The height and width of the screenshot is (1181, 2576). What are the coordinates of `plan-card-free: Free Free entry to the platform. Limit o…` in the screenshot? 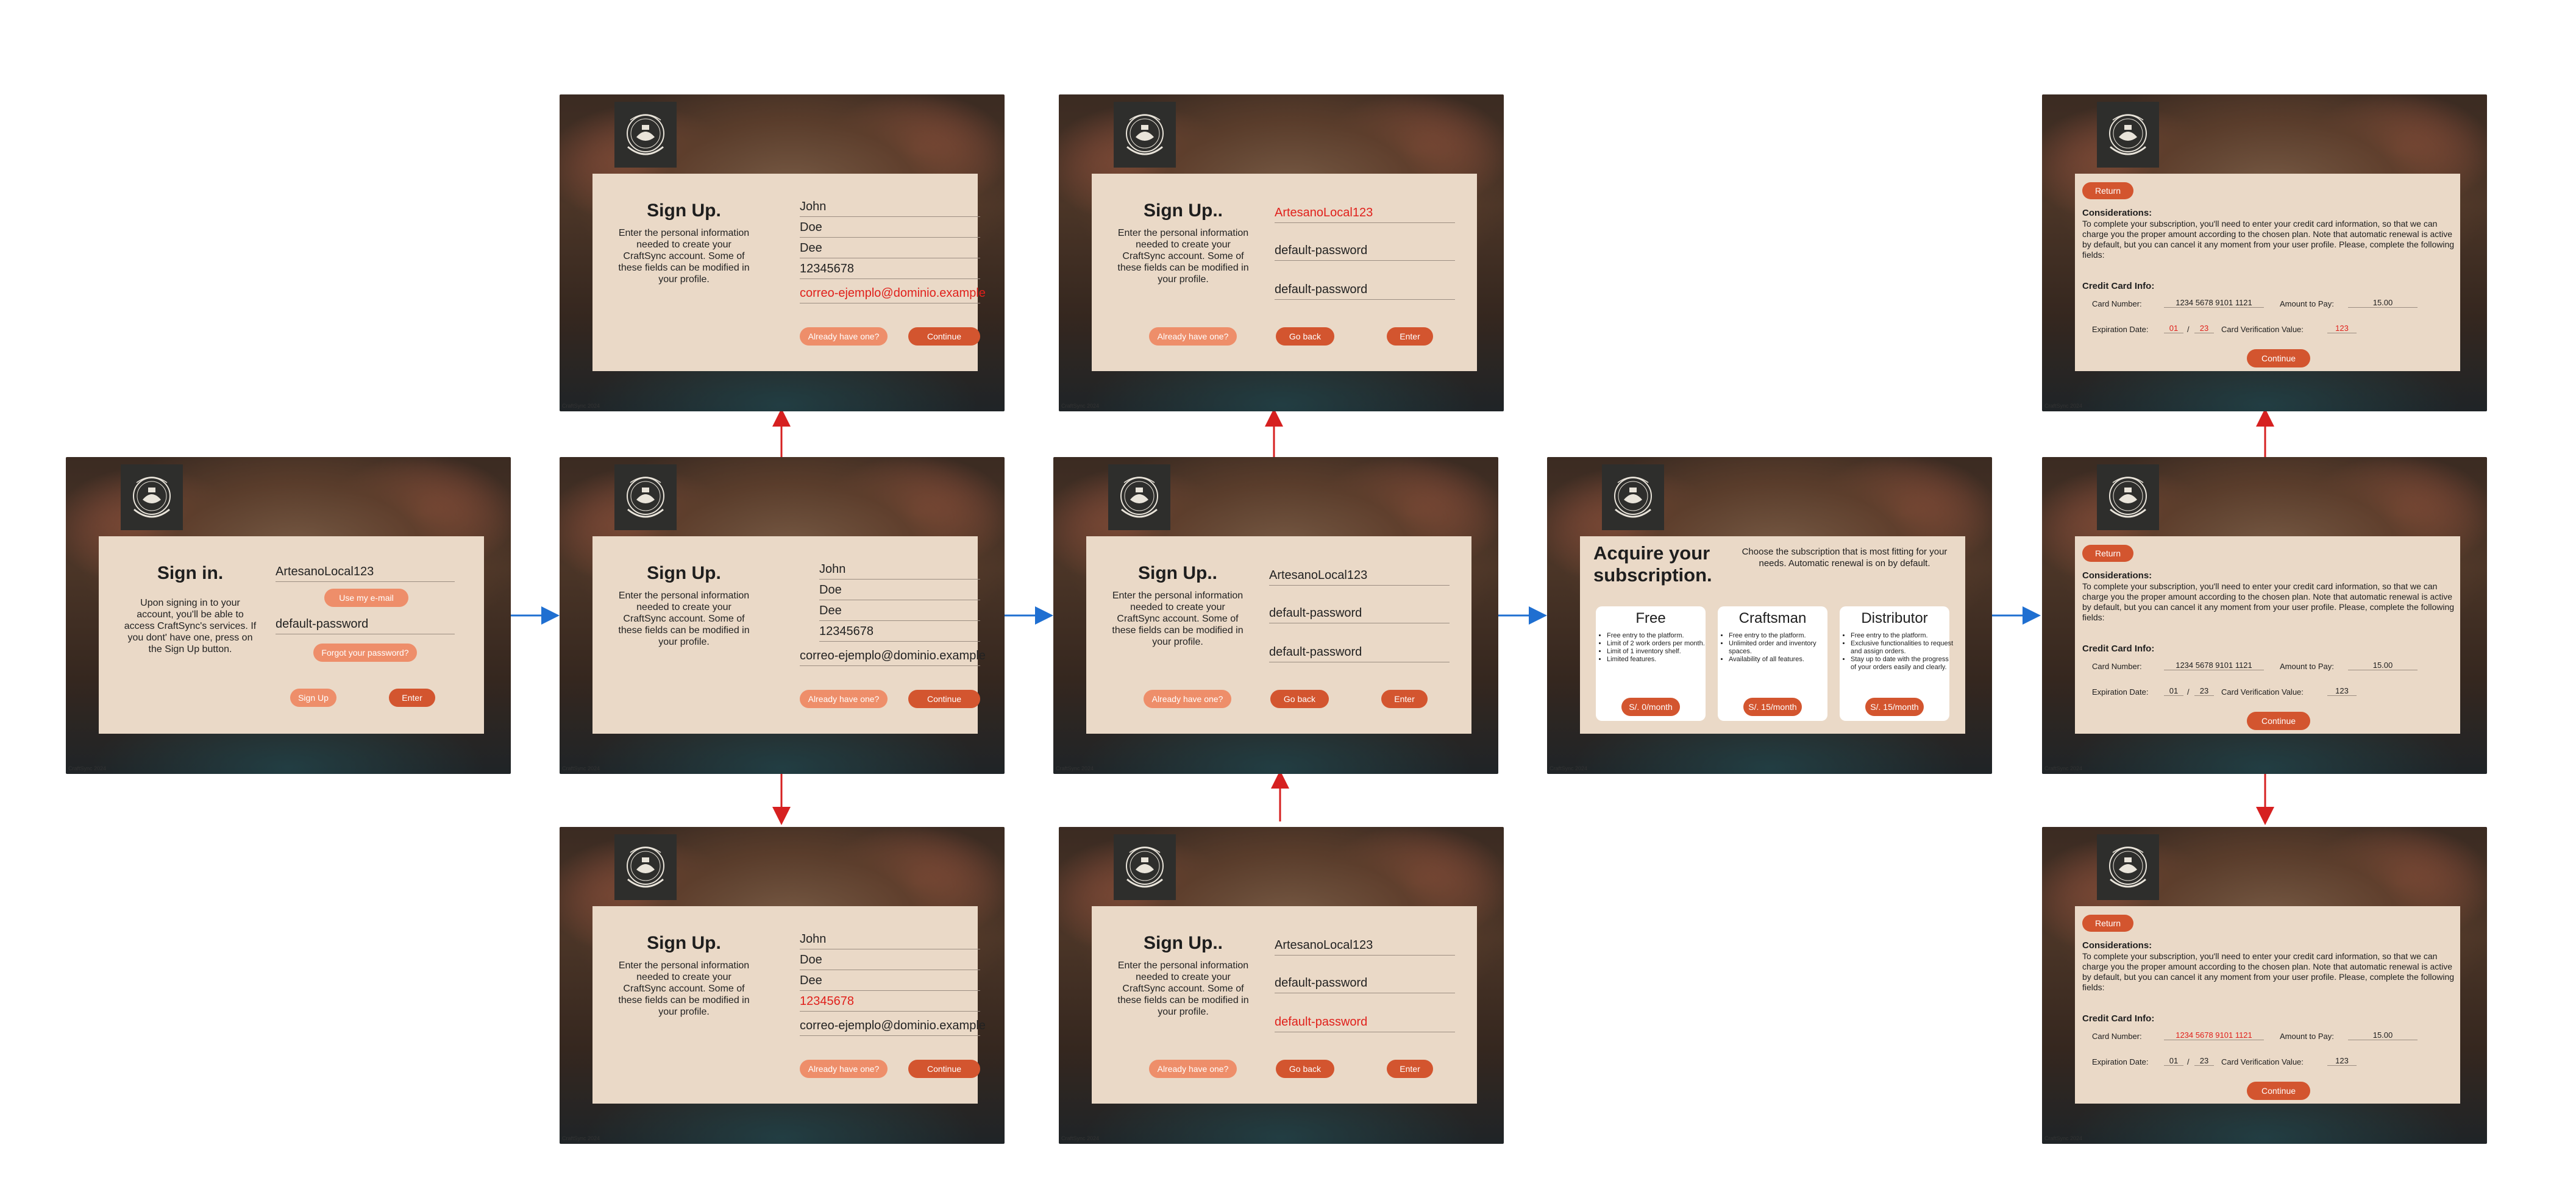 It's located at (1651, 663).